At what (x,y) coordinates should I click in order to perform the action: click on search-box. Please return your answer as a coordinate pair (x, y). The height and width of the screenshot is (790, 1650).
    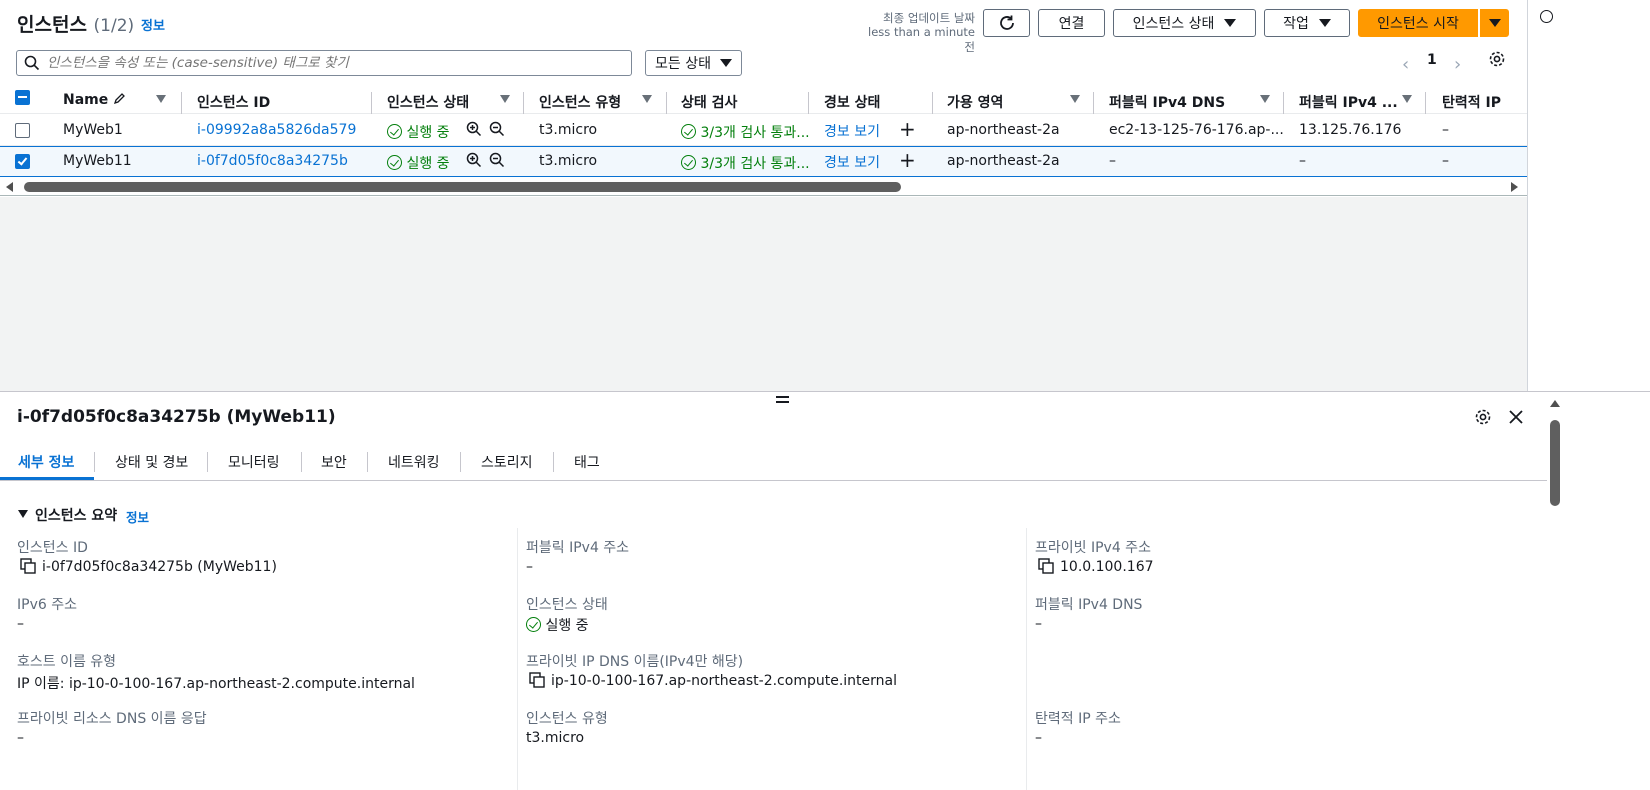
    Looking at the image, I should click on (324, 63).